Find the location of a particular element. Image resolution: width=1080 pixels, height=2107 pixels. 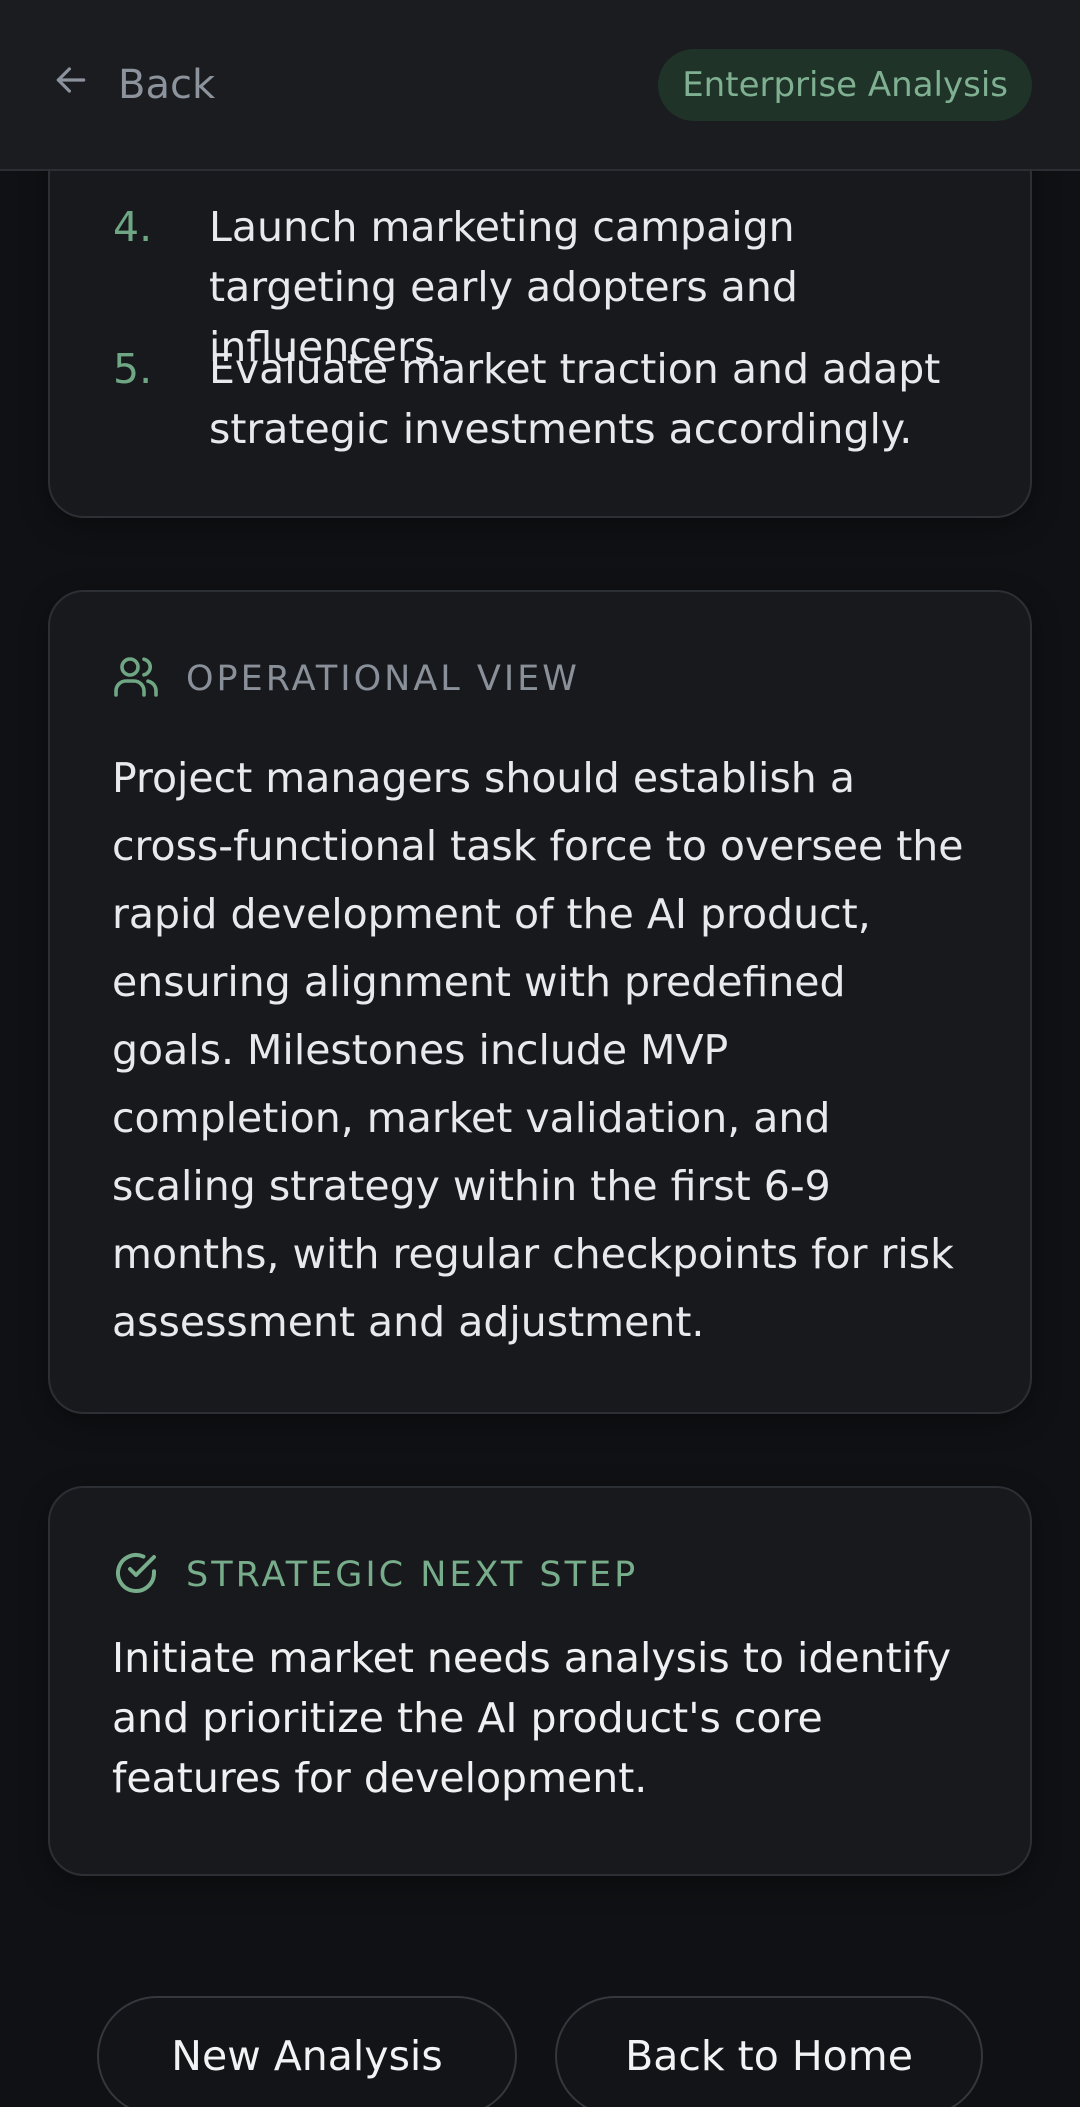

new-analysis-button: New Analysis is located at coordinates (307, 2051).